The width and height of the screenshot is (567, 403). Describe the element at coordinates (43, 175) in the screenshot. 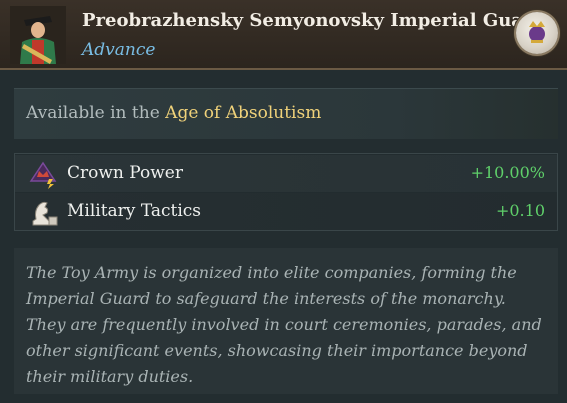

I see `crown-power-icon` at that location.